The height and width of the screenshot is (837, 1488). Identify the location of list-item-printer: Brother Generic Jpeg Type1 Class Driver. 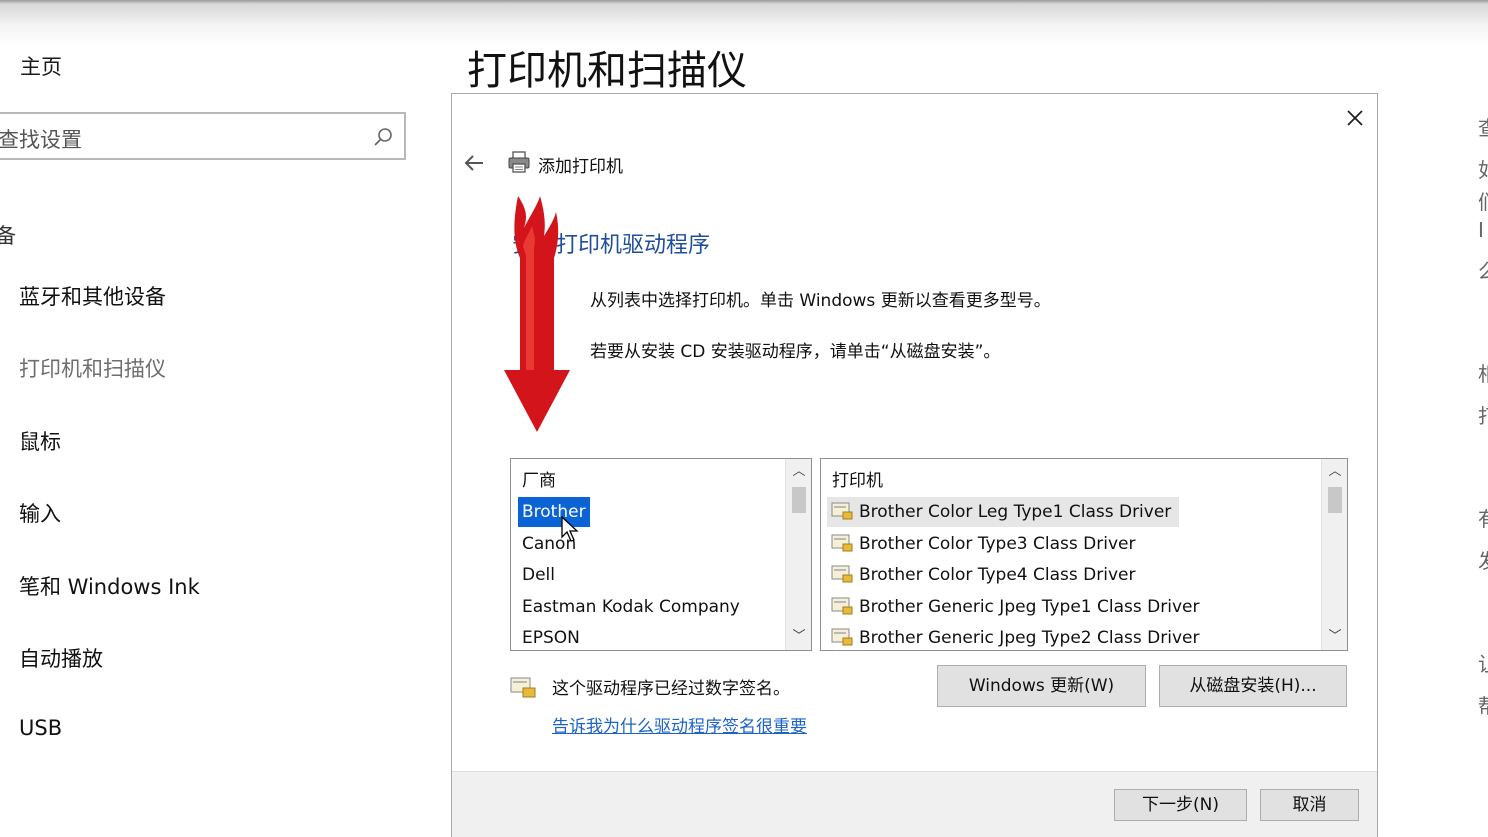
(1015, 607).